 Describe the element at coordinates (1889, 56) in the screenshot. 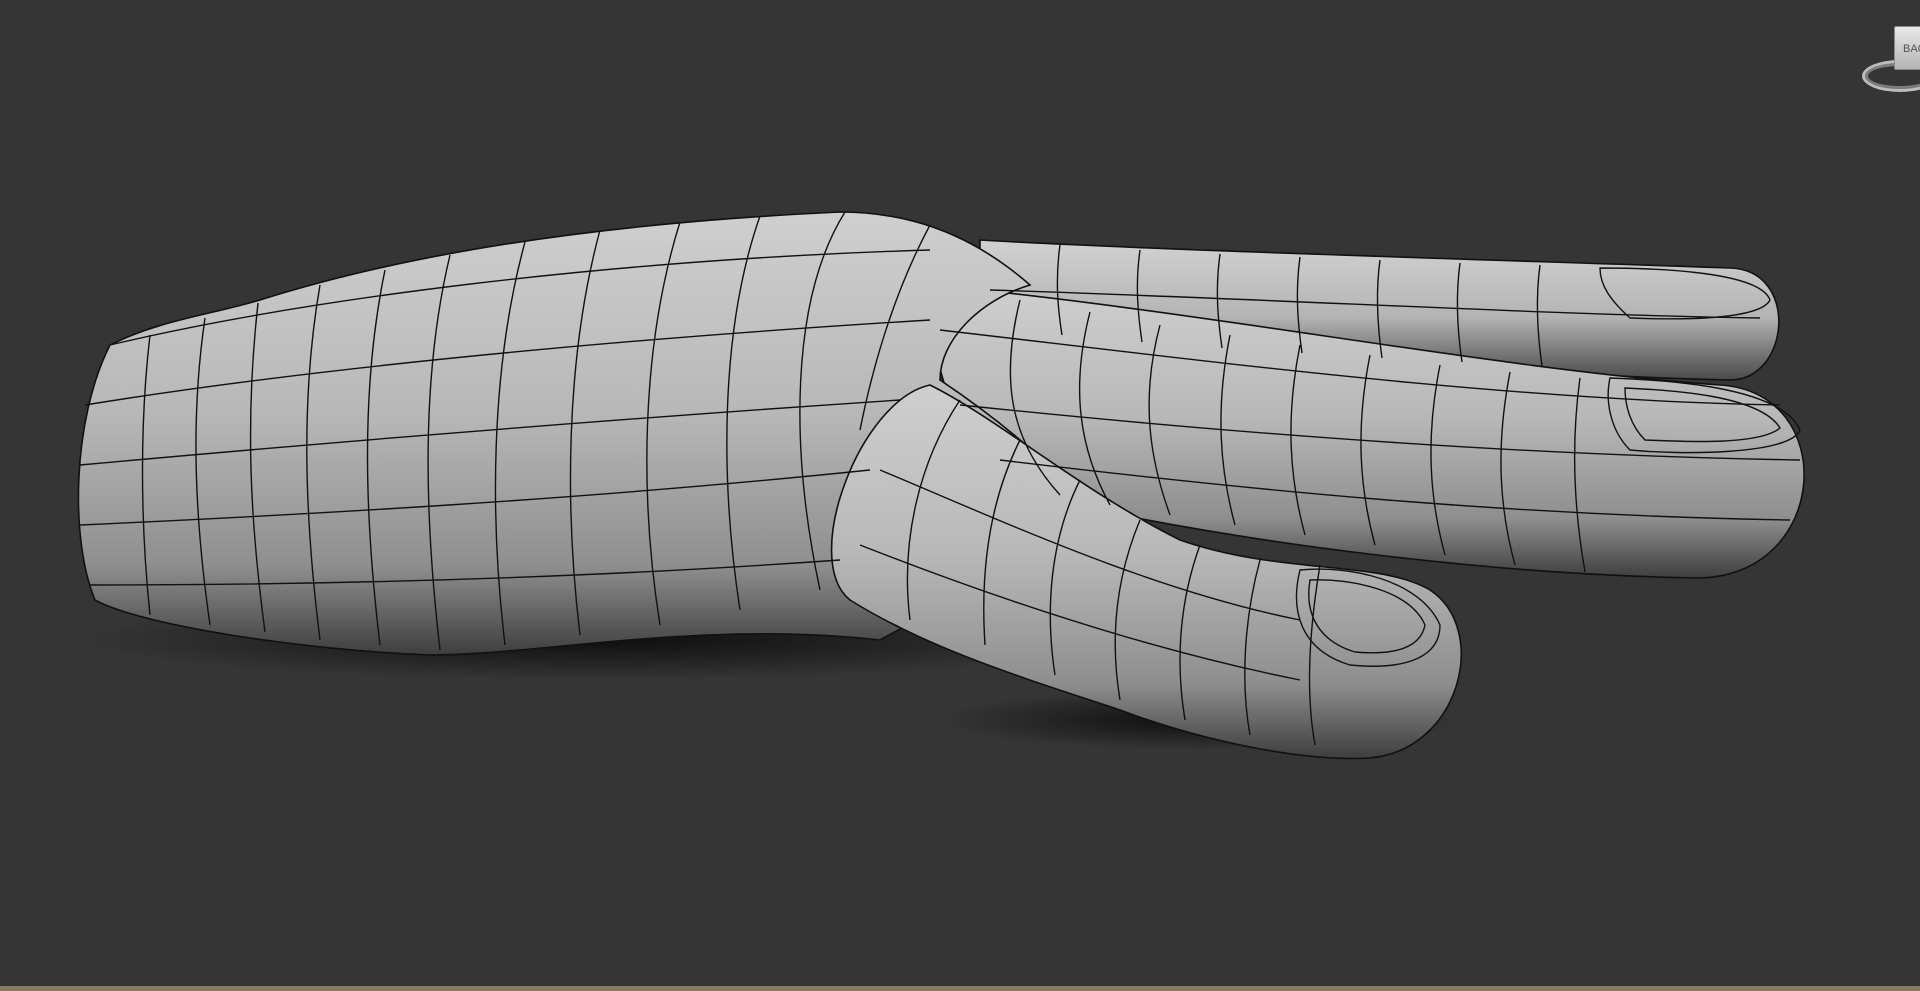

I see `viewcube-navigator: BACK` at that location.